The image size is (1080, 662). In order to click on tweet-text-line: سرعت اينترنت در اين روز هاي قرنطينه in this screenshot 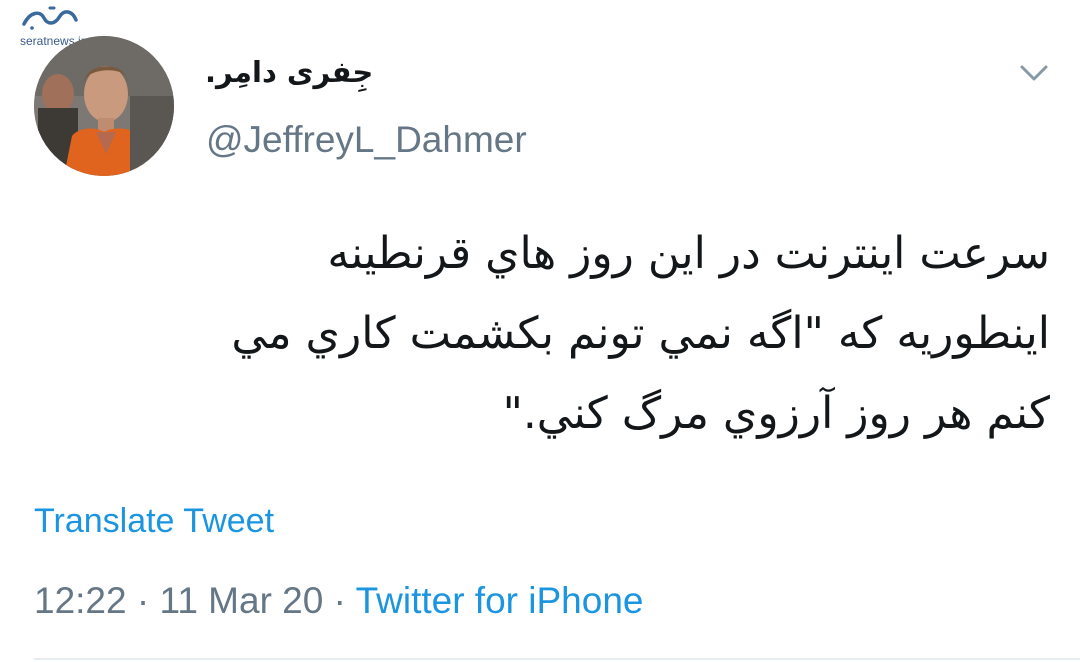, I will do `click(688, 253)`.